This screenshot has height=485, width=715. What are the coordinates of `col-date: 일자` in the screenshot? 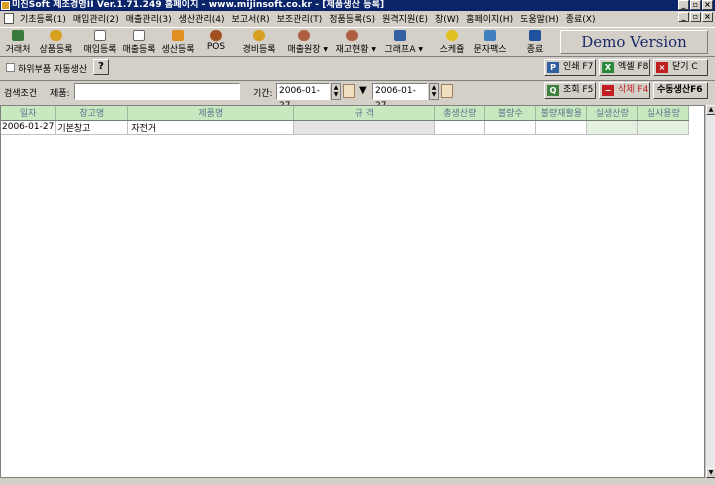 It's located at (29, 113).